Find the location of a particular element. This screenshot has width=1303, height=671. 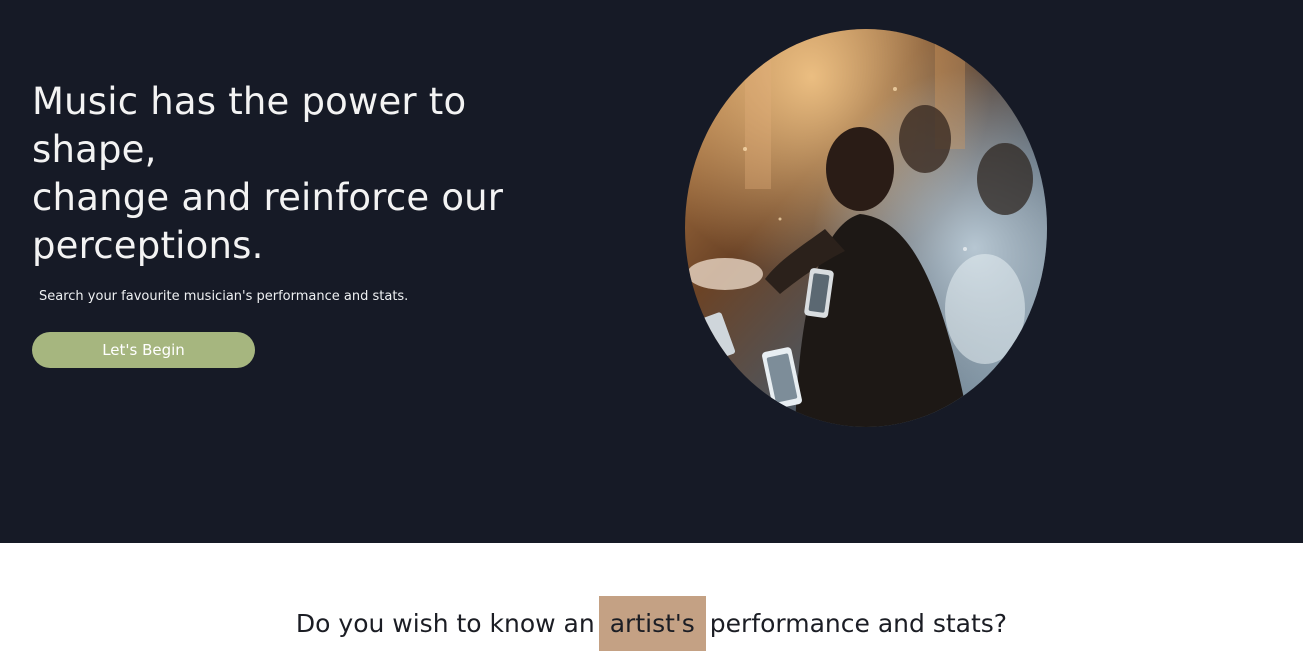

question-highlight: artist's is located at coordinates (652, 623).